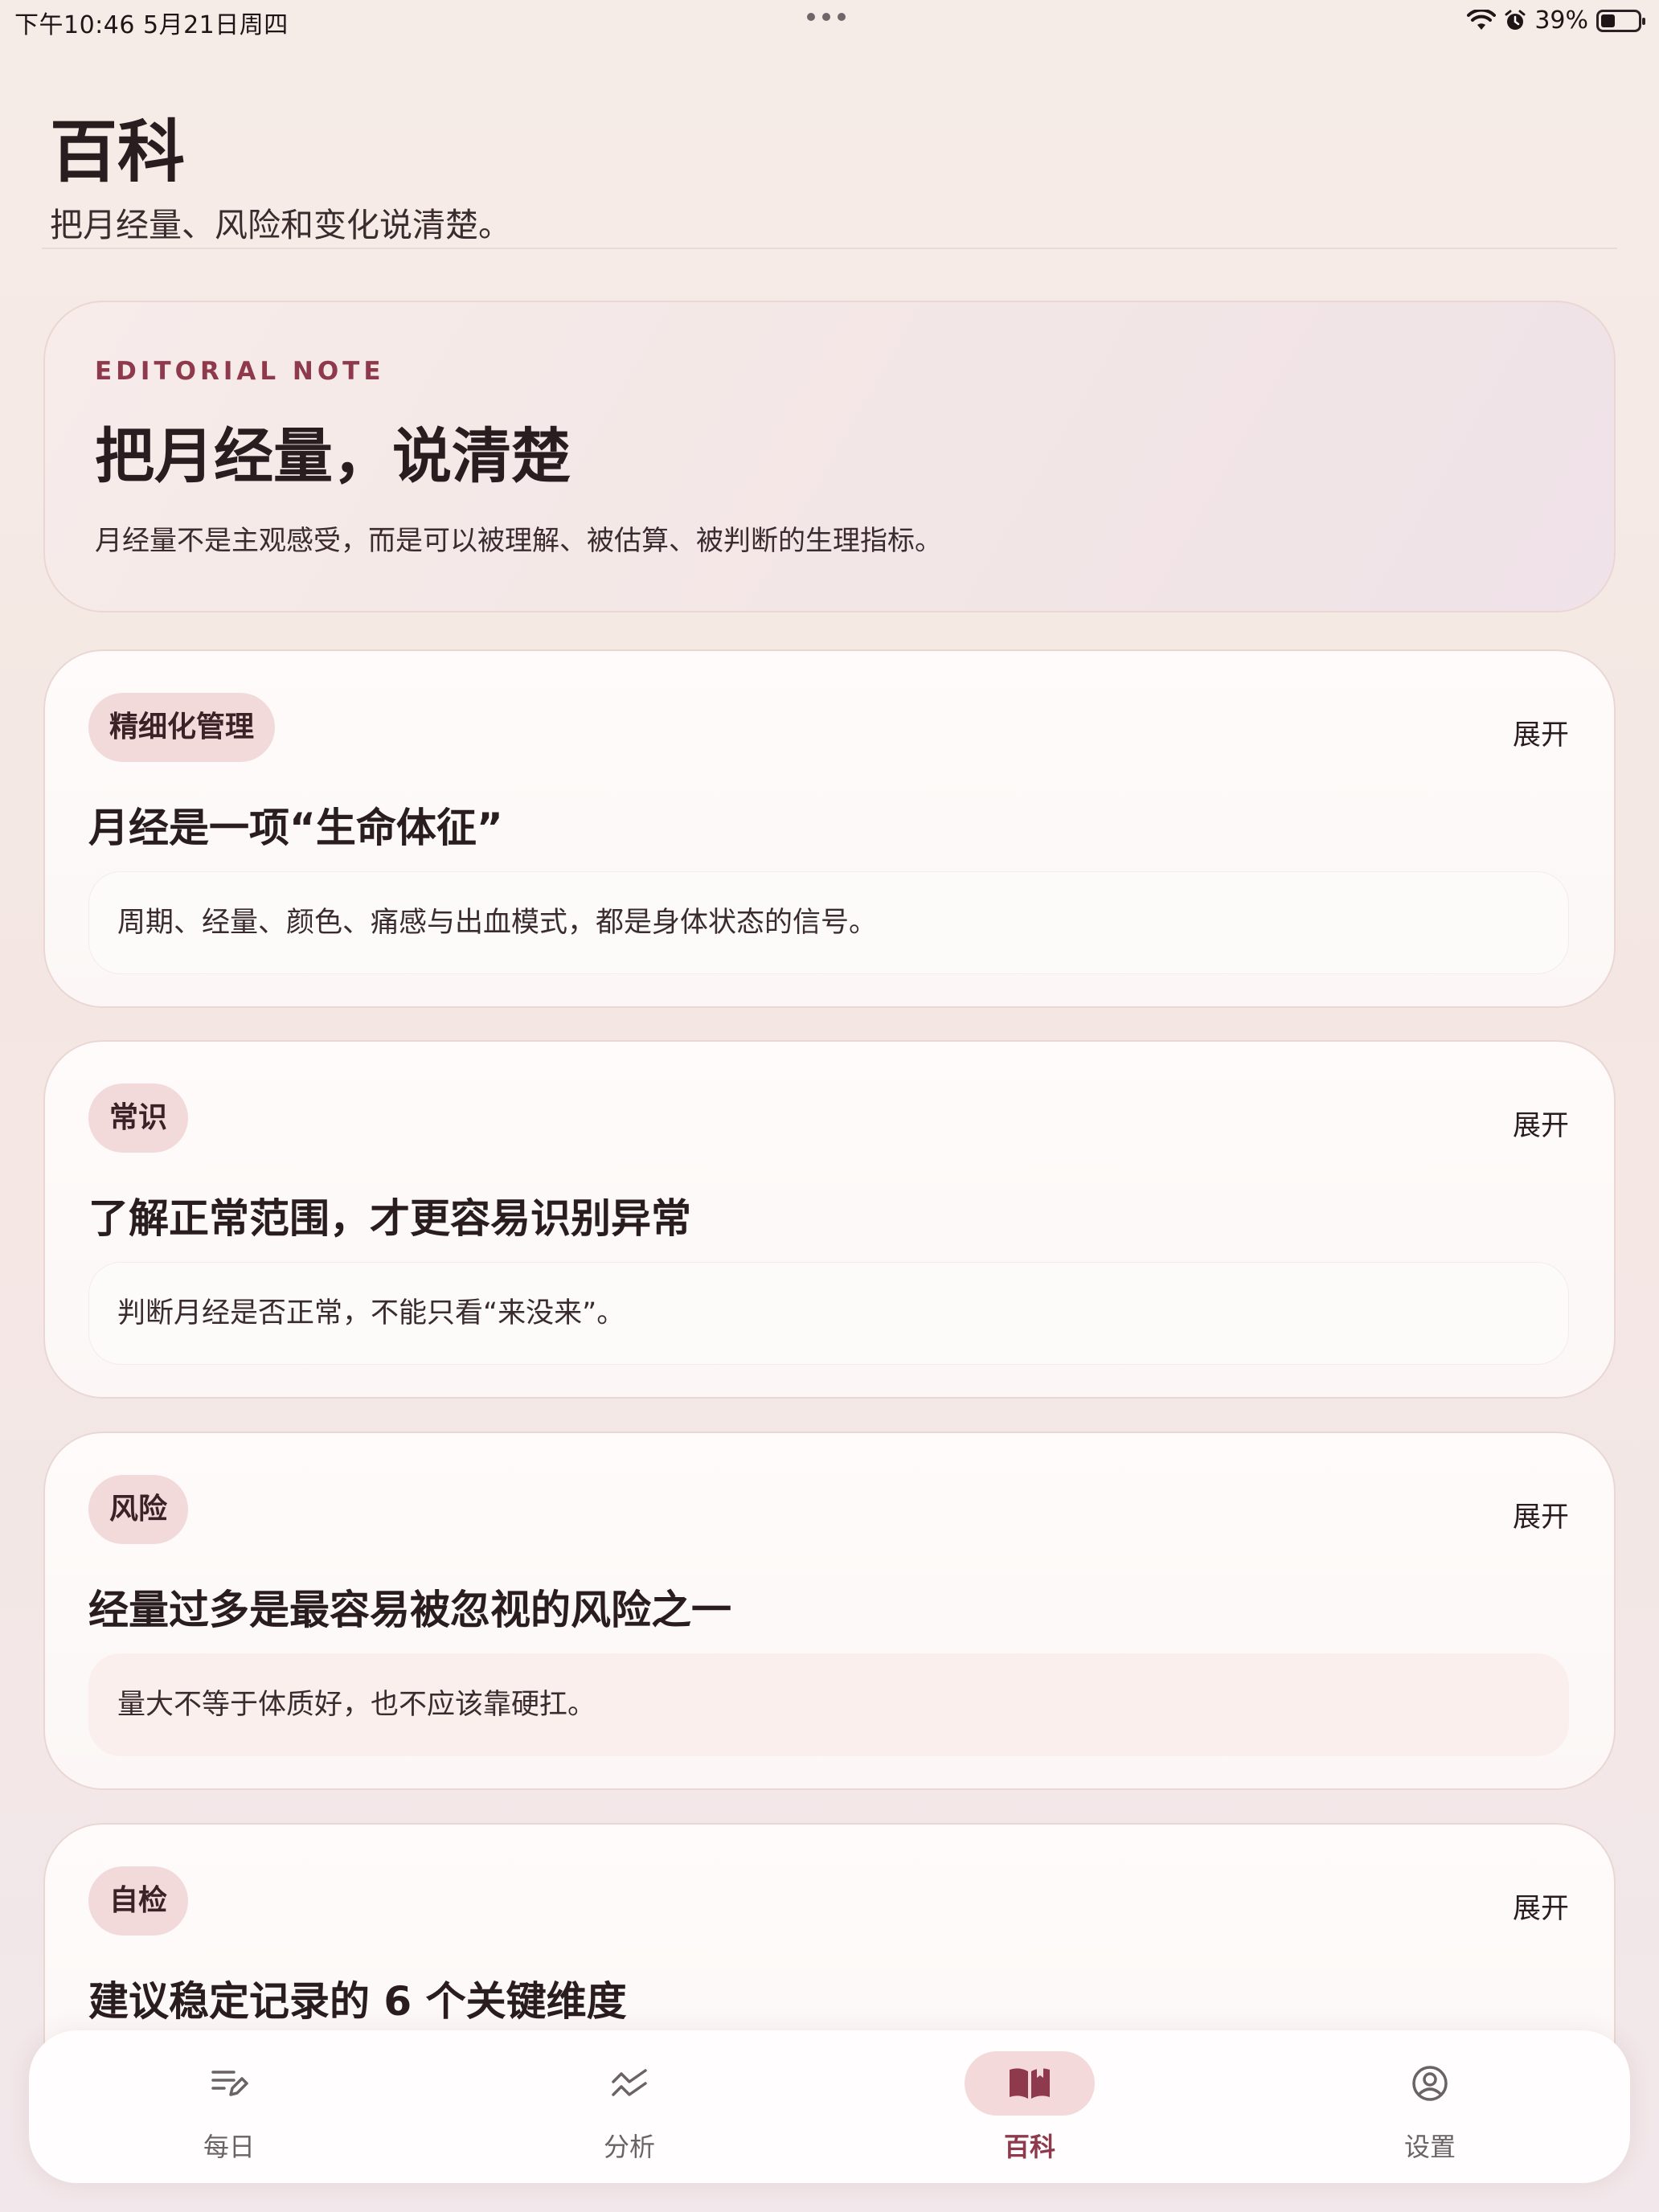 Image resolution: width=1659 pixels, height=2212 pixels. I want to click on card-title: 经量过多是最容易被忽视的风险之一, so click(409, 1610).